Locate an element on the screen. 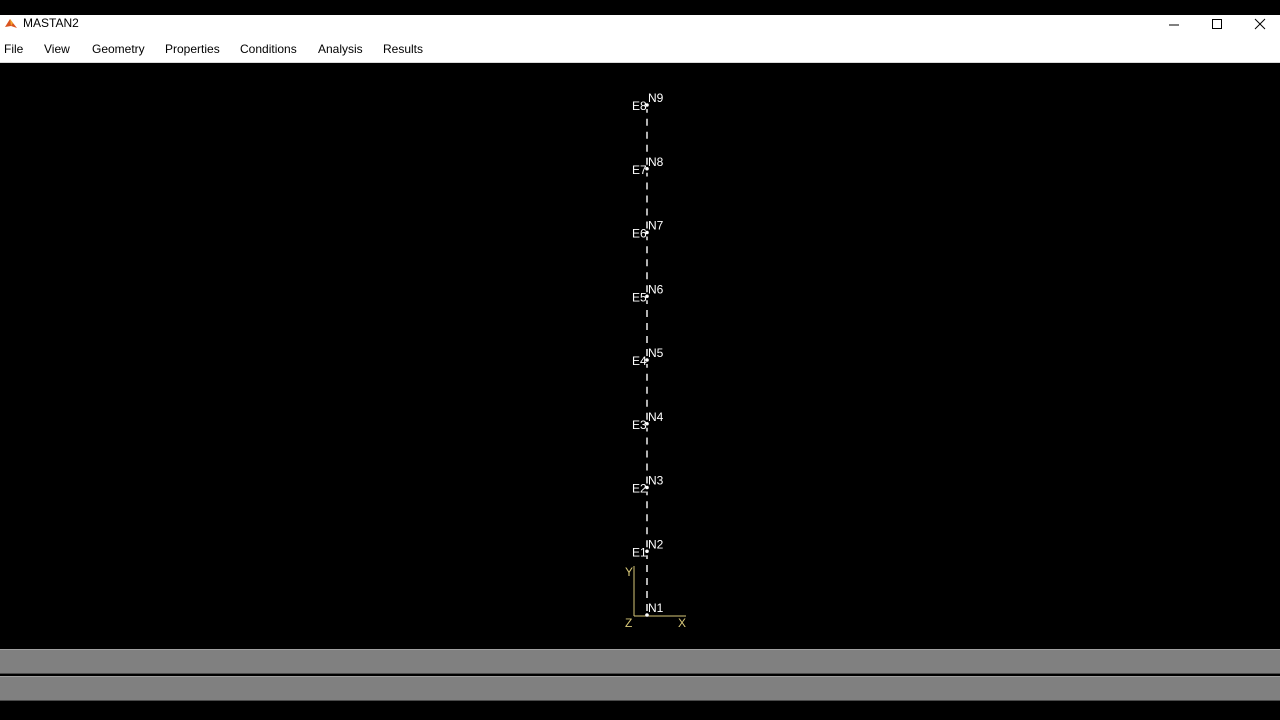 This screenshot has height=720, width=1280. minimize-icon is located at coordinates (1174, 24).